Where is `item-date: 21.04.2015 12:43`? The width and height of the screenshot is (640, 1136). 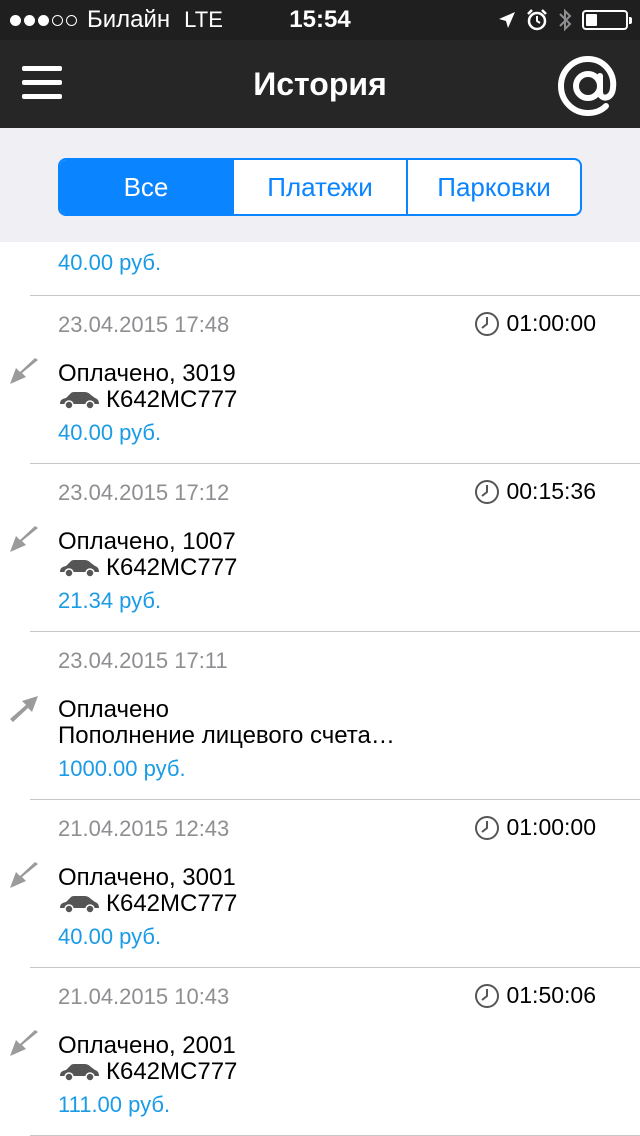 item-date: 21.04.2015 12:43 is located at coordinates (144, 828).